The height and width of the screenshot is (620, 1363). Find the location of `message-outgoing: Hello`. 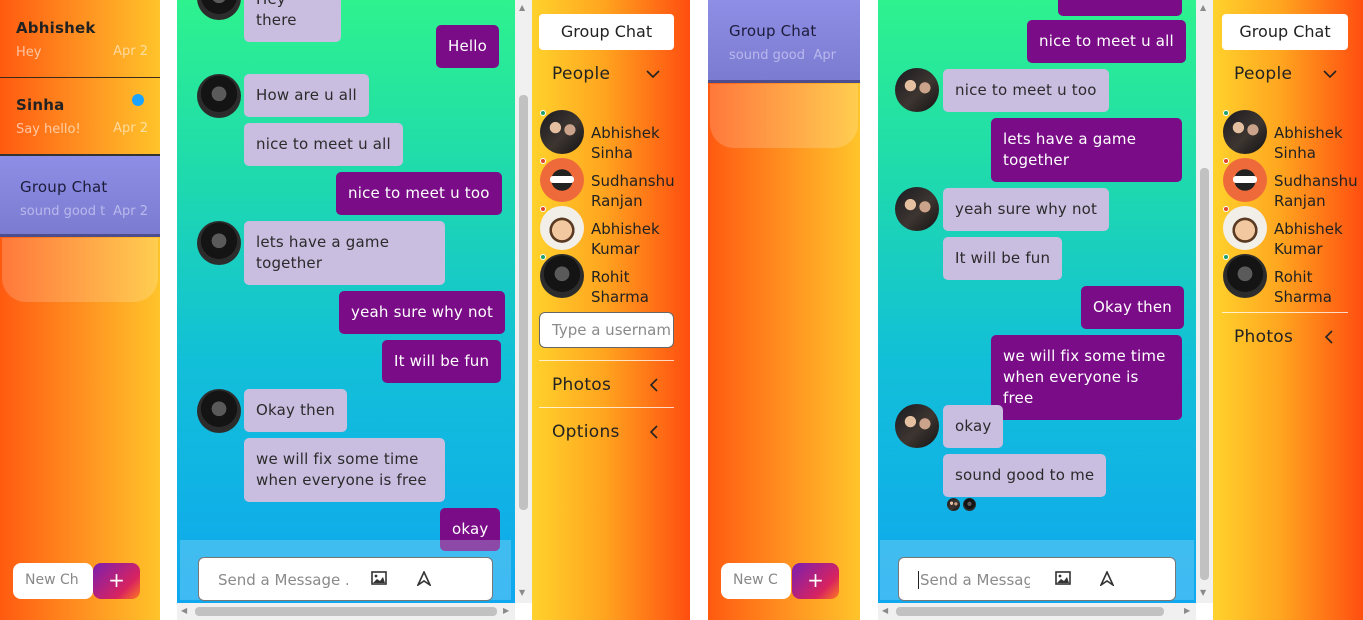

message-outgoing: Hello is located at coordinates (468, 46).